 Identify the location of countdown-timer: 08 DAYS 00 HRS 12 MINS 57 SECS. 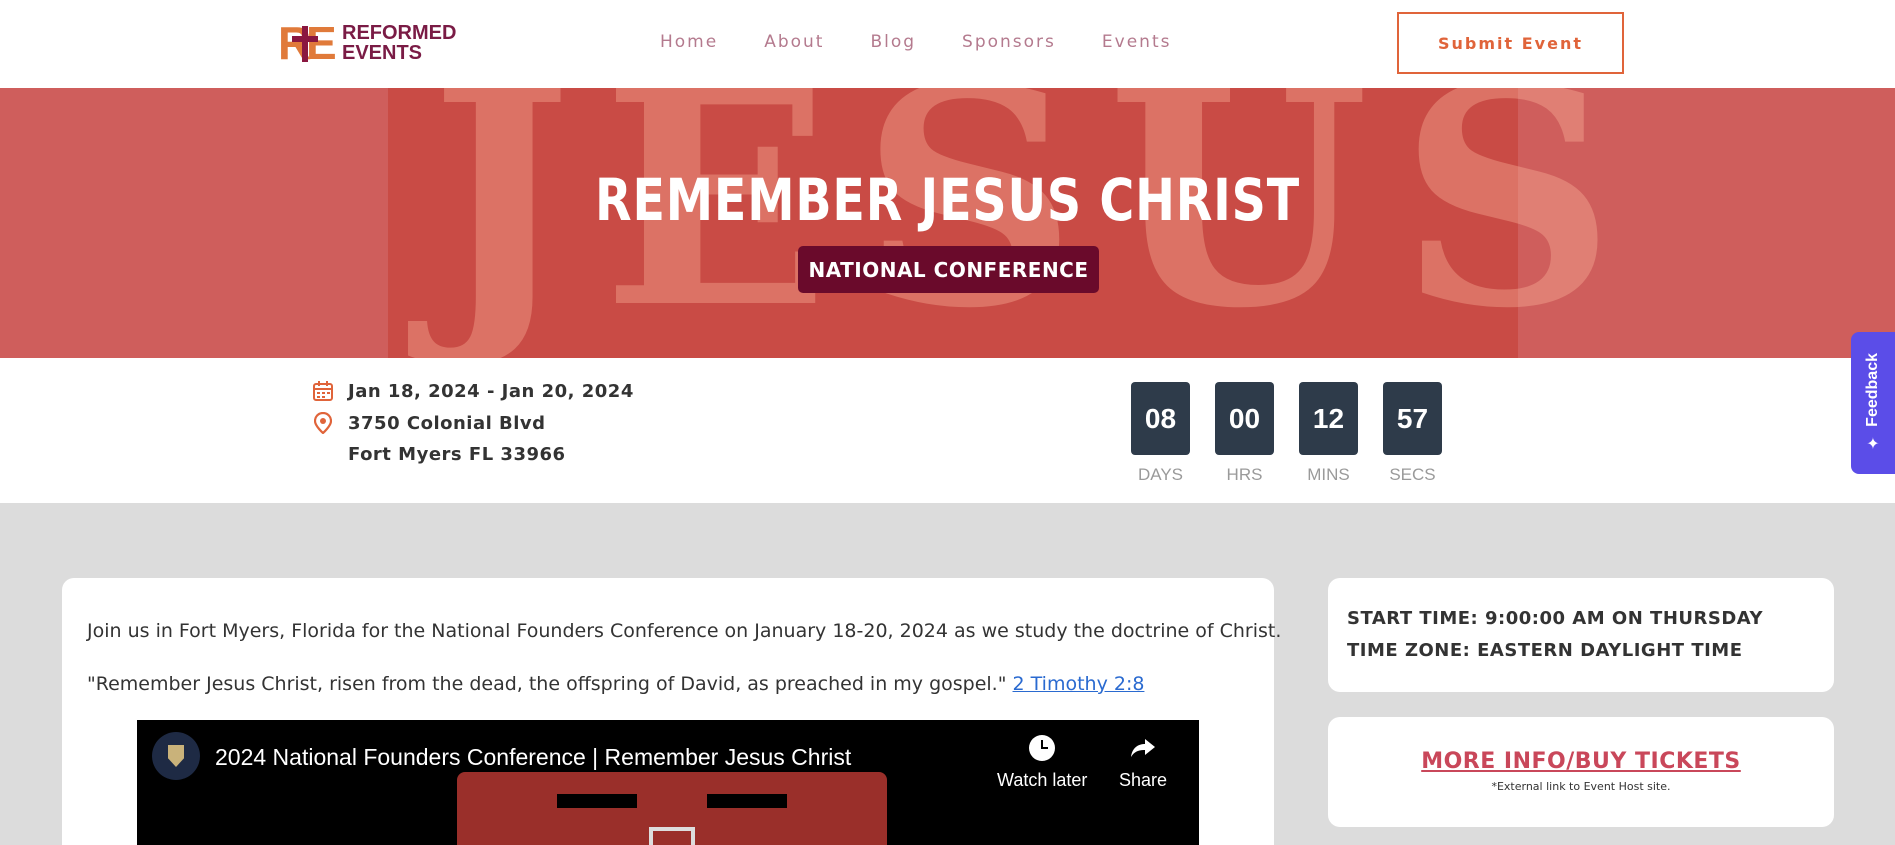
(1286, 433).